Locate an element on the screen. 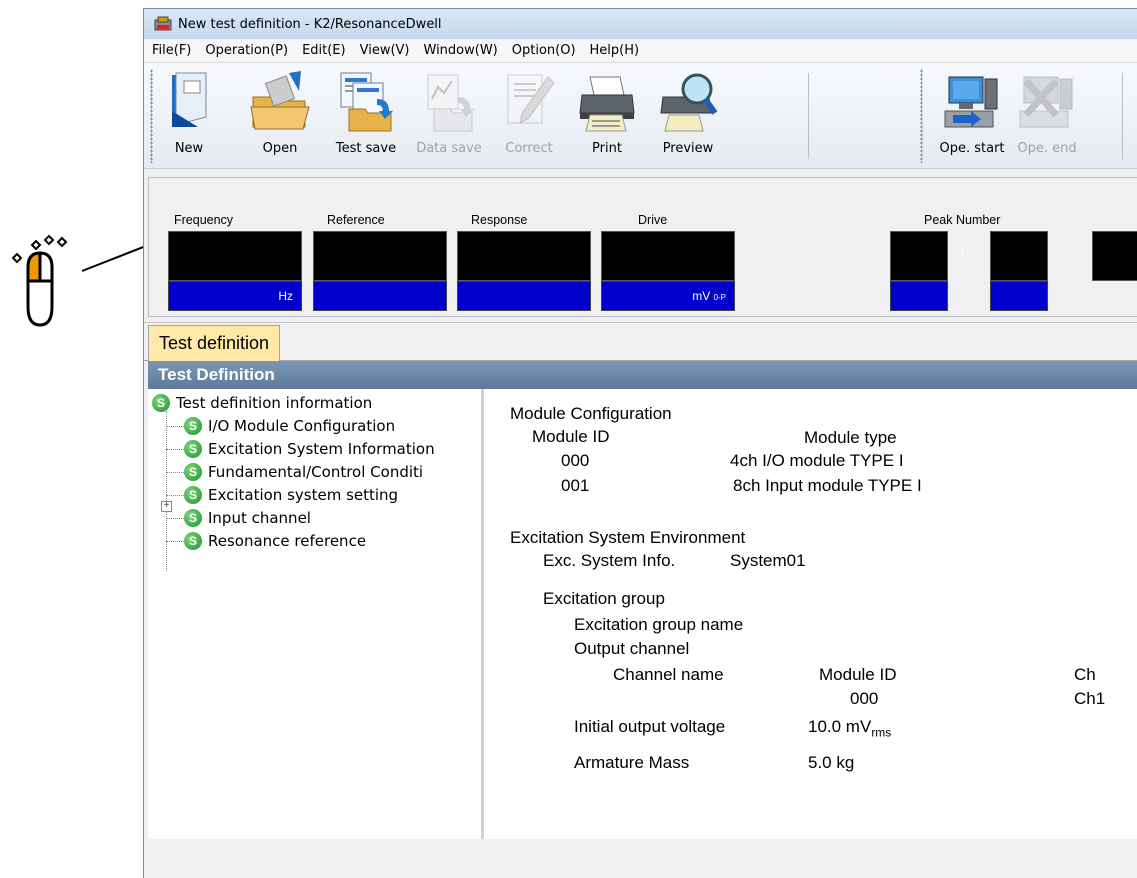 This screenshot has width=1137, height=878. tree-root-label: Test definition information is located at coordinates (274, 403).